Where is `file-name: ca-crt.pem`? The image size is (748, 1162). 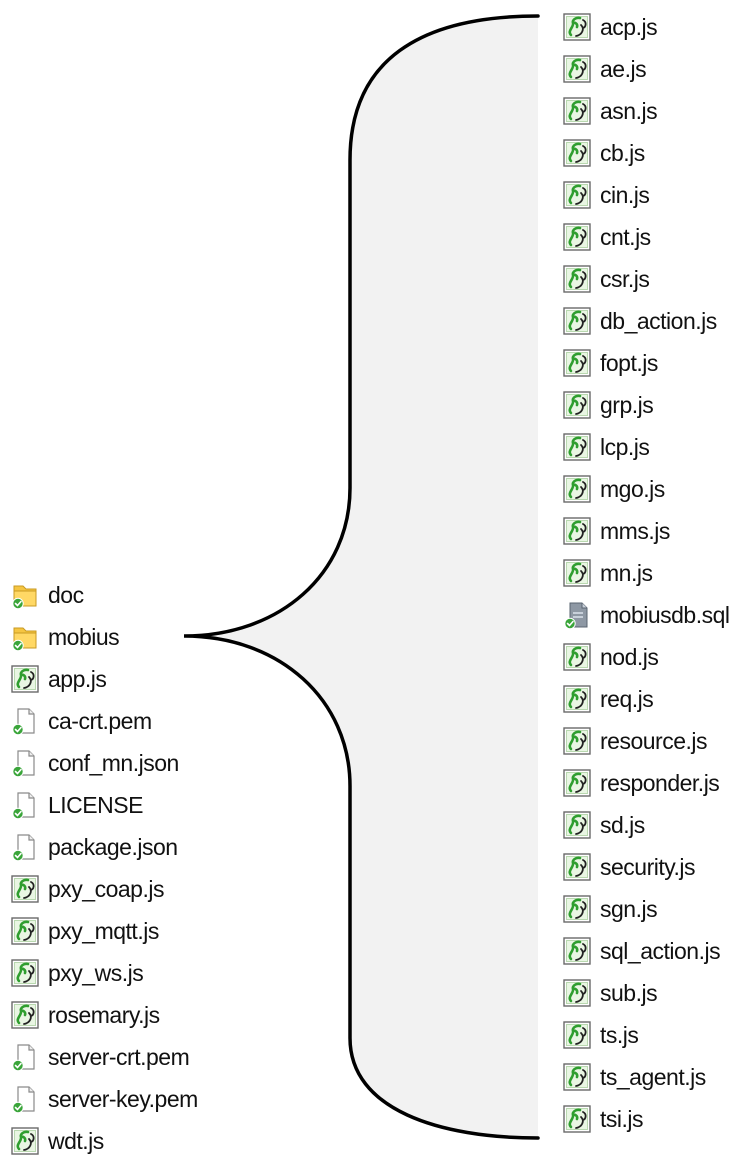 file-name: ca-crt.pem is located at coordinates (100, 720).